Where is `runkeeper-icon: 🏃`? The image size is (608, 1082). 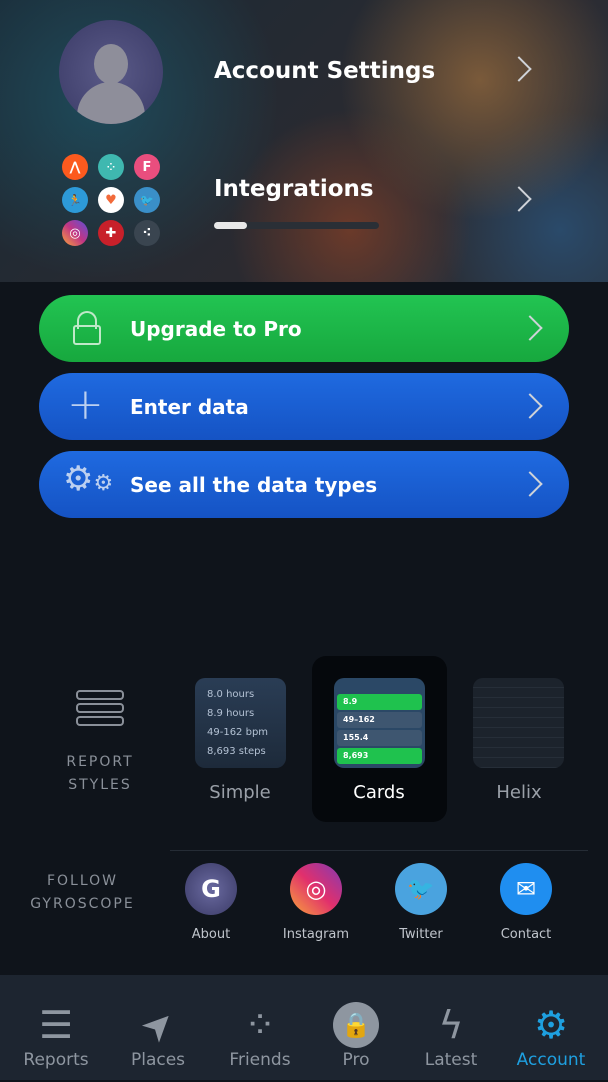 runkeeper-icon: 🏃 is located at coordinates (75, 200).